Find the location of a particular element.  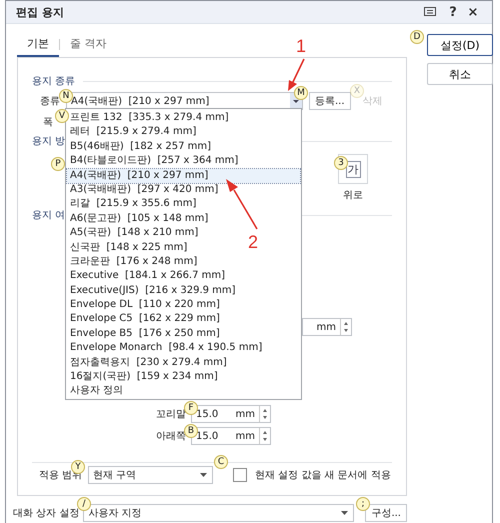

dropdown-item: Envelope C5 [162 x 229 mm] is located at coordinates (144, 319).